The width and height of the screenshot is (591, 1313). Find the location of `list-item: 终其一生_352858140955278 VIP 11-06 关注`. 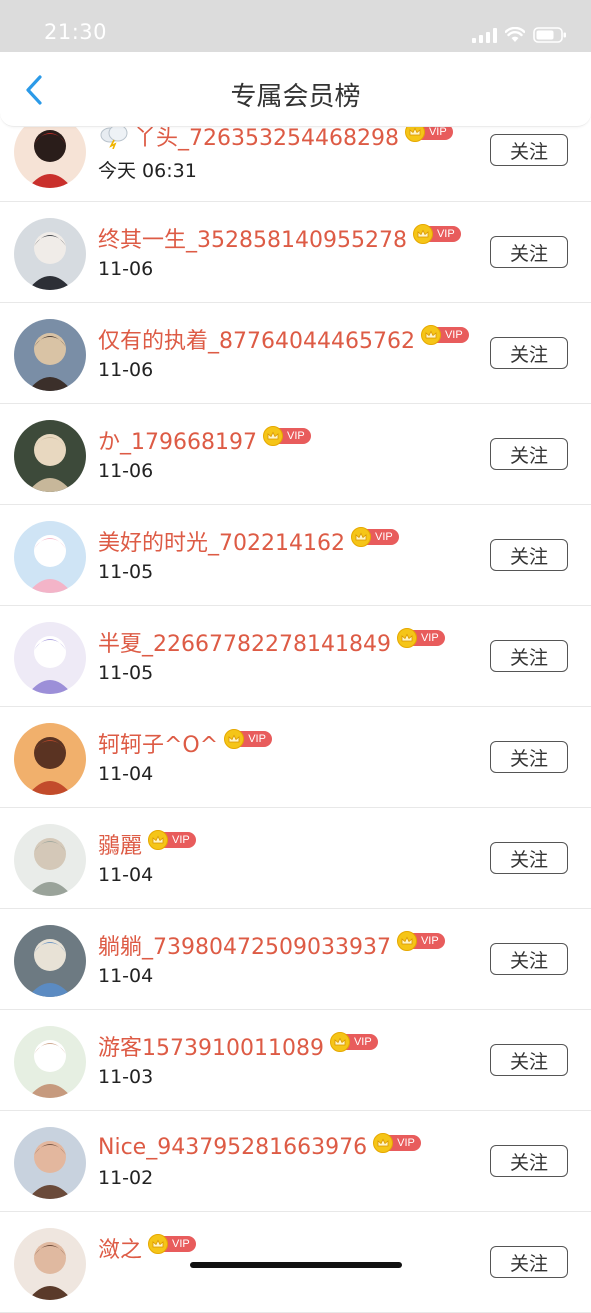

list-item: 终其一生_352858140955278 VIP 11-06 关注 is located at coordinates (295, 252).